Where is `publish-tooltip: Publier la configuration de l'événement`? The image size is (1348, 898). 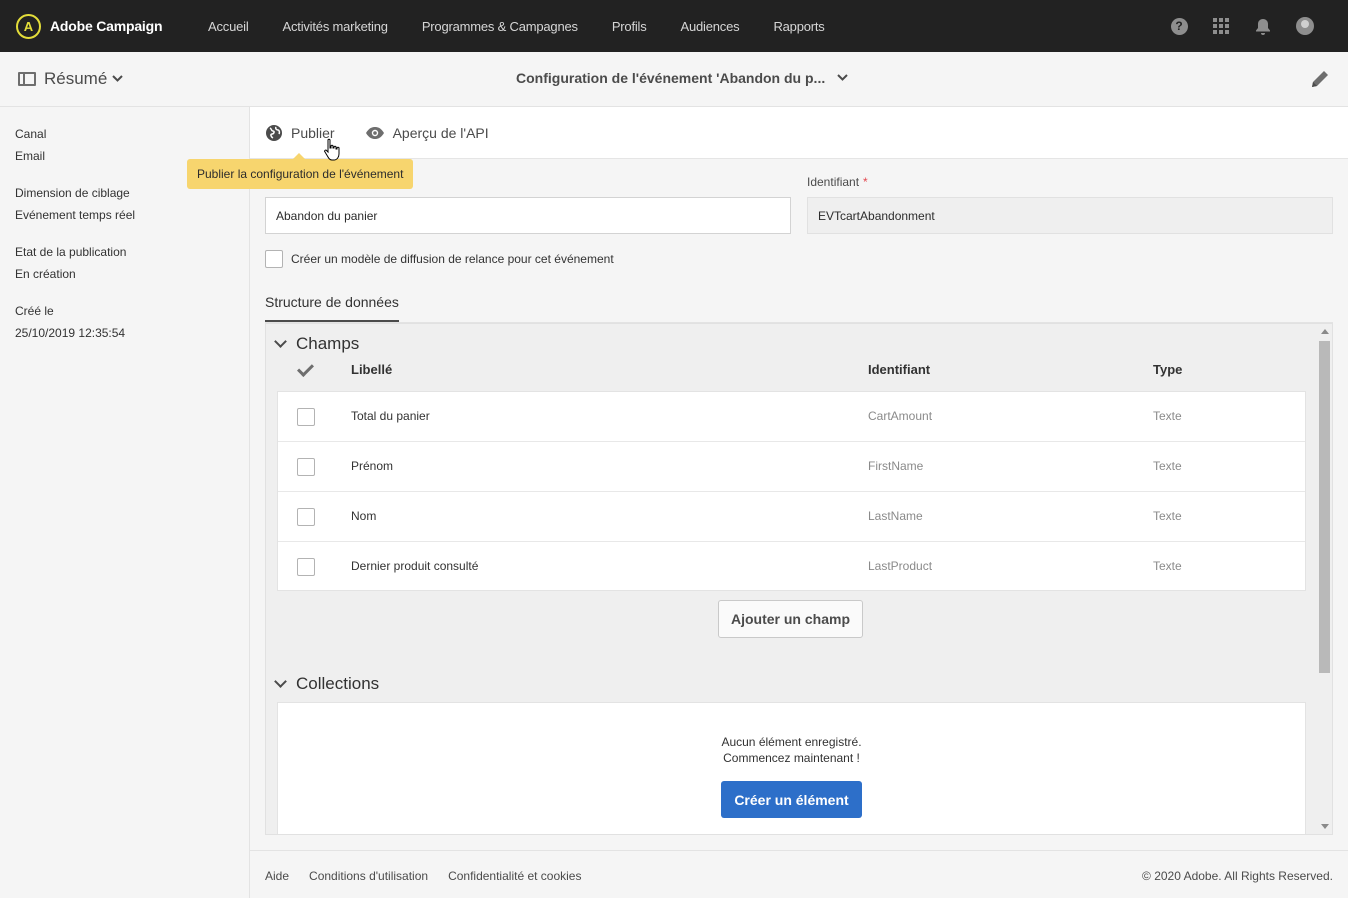
publish-tooltip: Publier la configuration de l'événement is located at coordinates (300, 171).